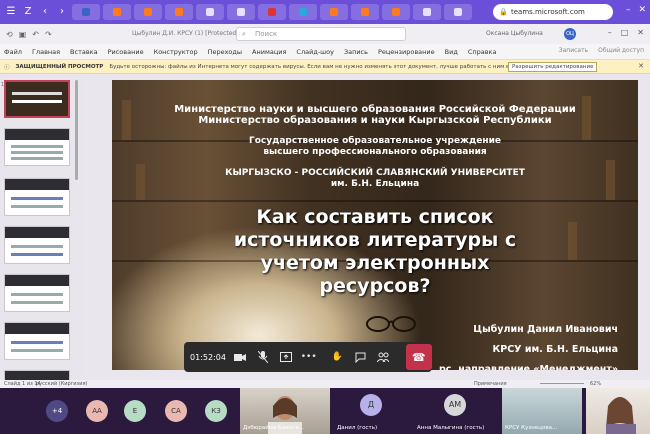 Image resolution: width=650 pixels, height=434 pixels. What do you see at coordinates (48, 34) in the screenshot?
I see `redo-icon: ↷` at bounding box center [48, 34].